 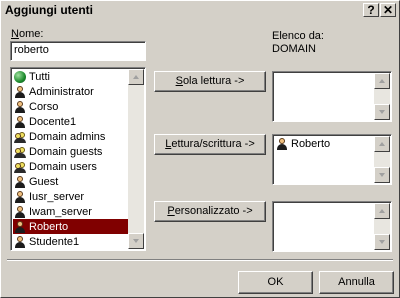 I want to click on list-item-label: Corso, so click(x=44, y=106).